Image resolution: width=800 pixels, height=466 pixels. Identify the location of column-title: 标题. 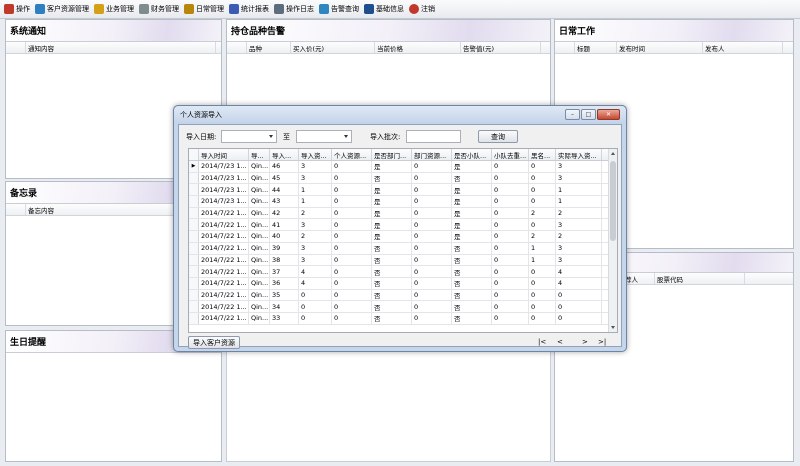
(596, 47).